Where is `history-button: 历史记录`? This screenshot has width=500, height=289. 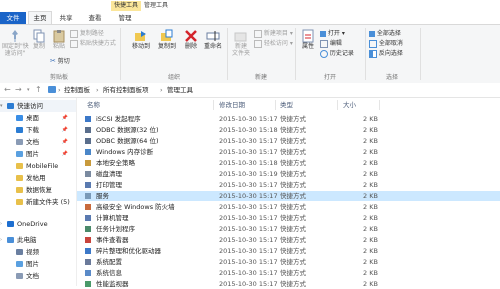 history-button: 历史记录 is located at coordinates (337, 53).